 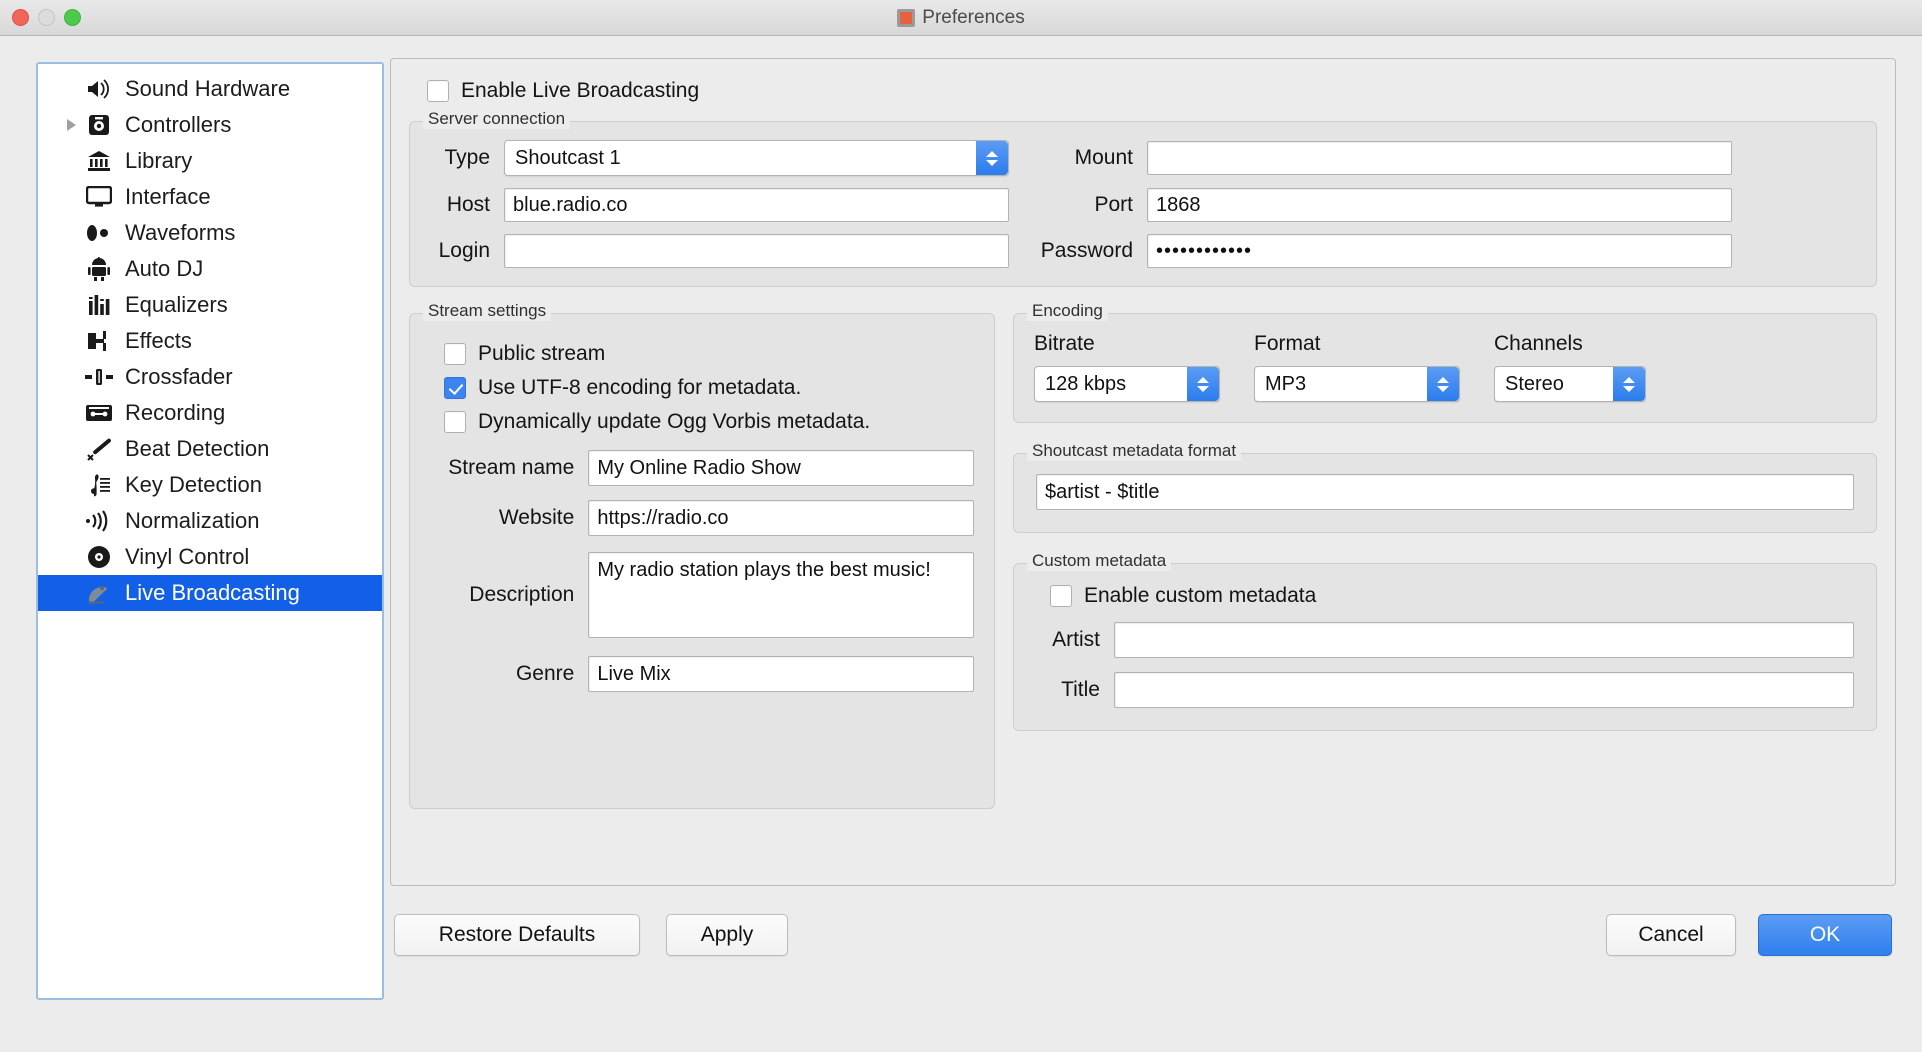 I want to click on ok-button: OK, so click(x=1825, y=935).